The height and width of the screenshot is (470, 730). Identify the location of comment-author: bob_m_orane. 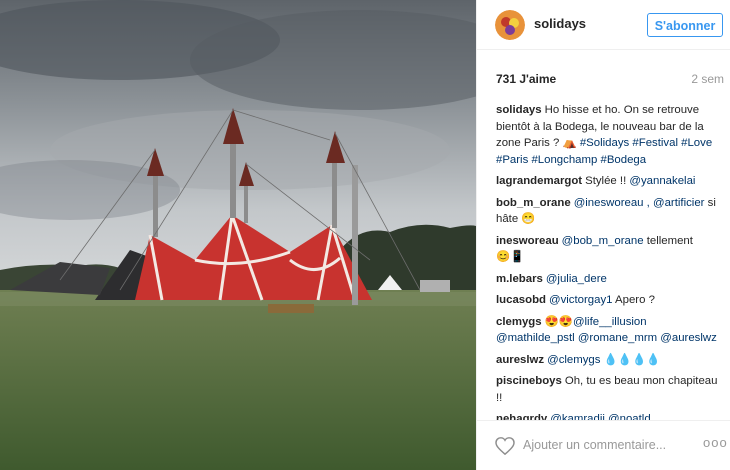
(533, 203).